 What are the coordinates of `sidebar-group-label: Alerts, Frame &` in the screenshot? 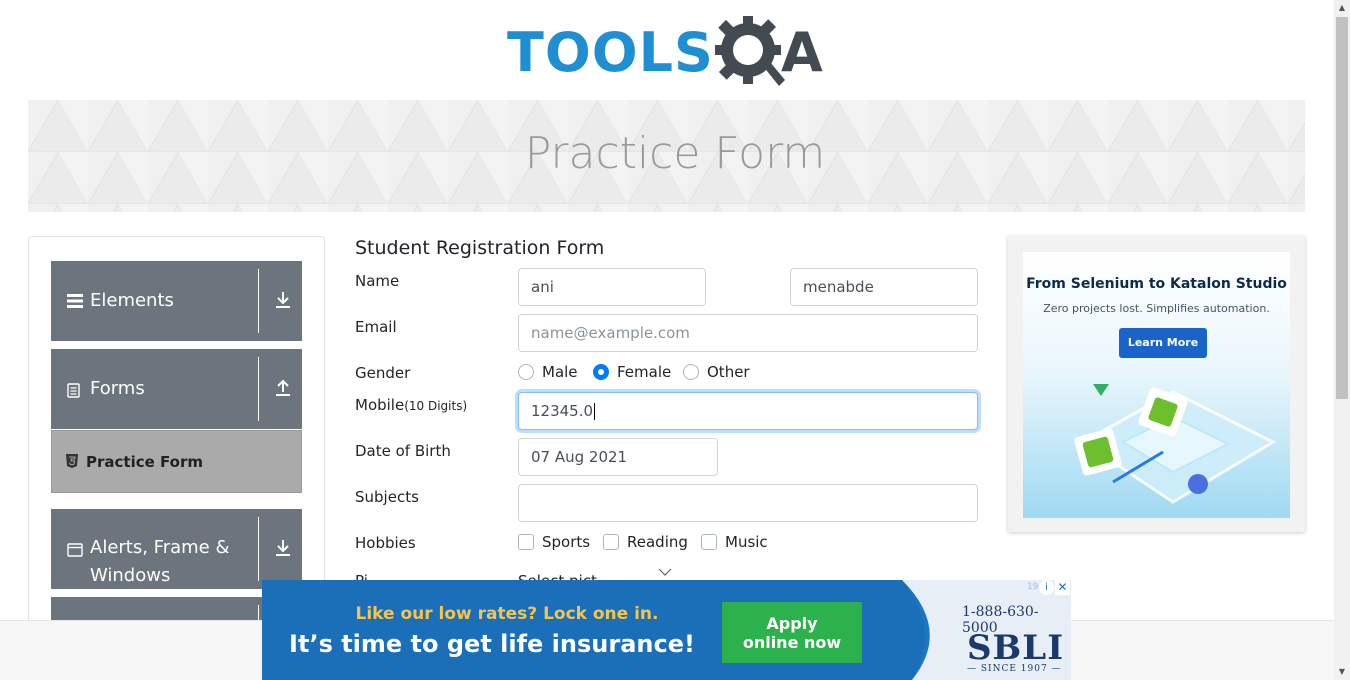 It's located at (160, 547).